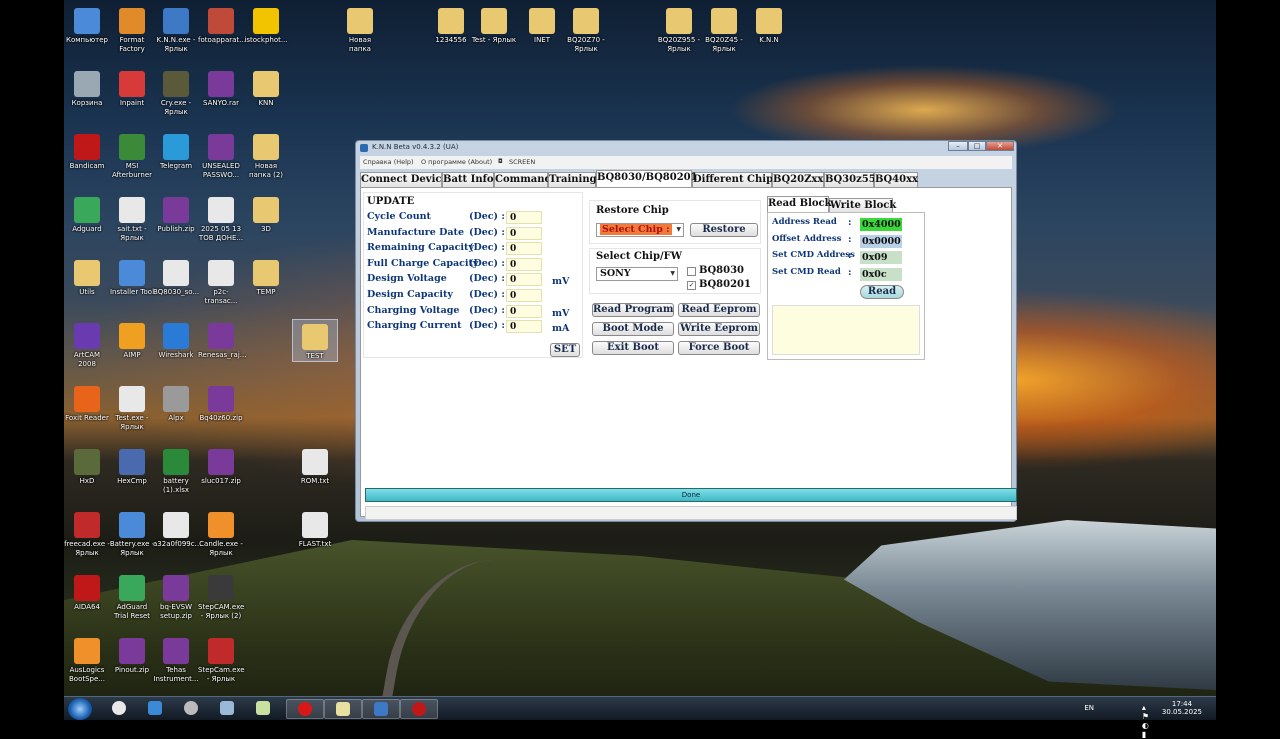 Image resolution: width=1280 pixels, height=739 pixels. What do you see at coordinates (80, 709) in the screenshot?
I see `start-button` at bounding box center [80, 709].